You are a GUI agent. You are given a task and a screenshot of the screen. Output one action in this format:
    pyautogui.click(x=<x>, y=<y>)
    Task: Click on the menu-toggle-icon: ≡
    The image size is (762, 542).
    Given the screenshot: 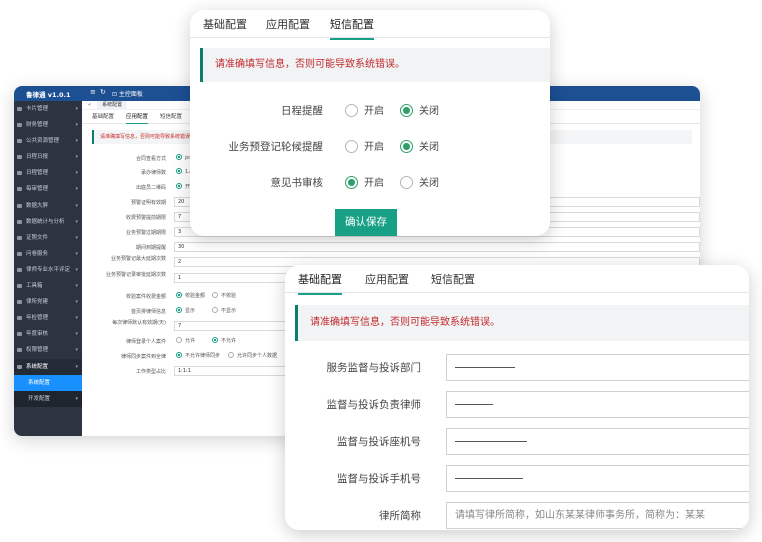 What is the action you would take?
    pyautogui.click(x=93, y=92)
    